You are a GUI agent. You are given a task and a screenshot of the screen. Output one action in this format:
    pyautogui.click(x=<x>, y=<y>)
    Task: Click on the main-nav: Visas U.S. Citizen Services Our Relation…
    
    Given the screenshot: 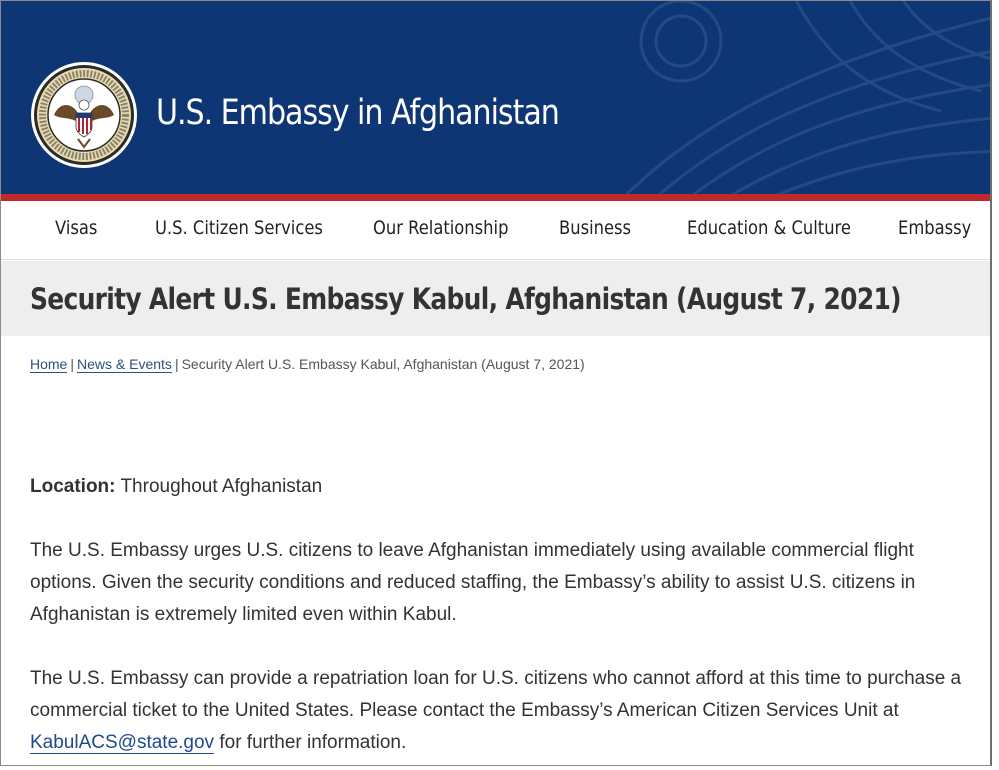 What is the action you would take?
    pyautogui.click(x=495, y=230)
    